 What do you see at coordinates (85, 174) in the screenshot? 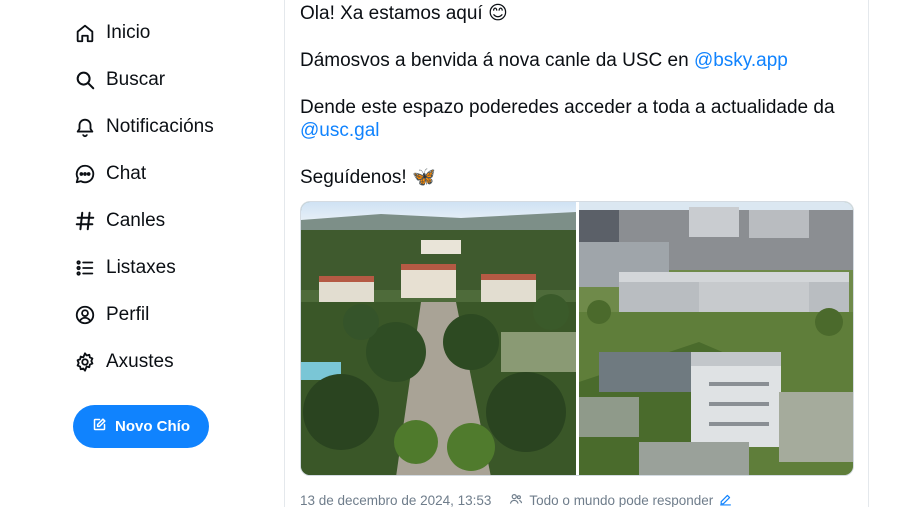
I see `chat-icon` at bounding box center [85, 174].